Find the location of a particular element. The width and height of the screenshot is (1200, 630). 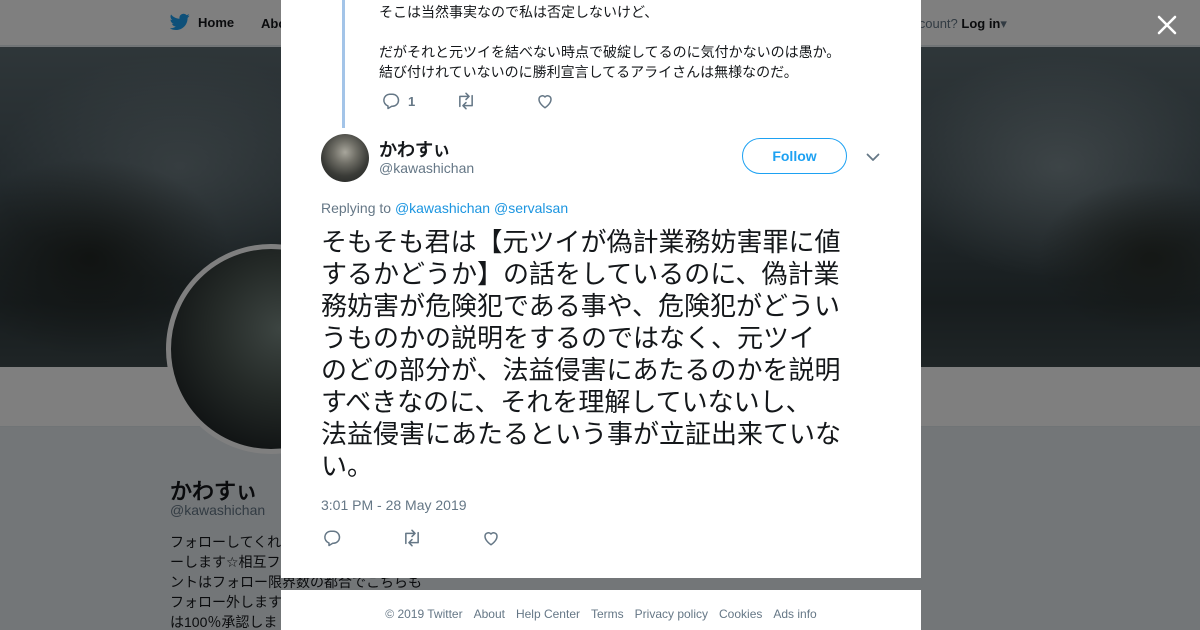

reply-button: 1 is located at coordinates (398, 101).